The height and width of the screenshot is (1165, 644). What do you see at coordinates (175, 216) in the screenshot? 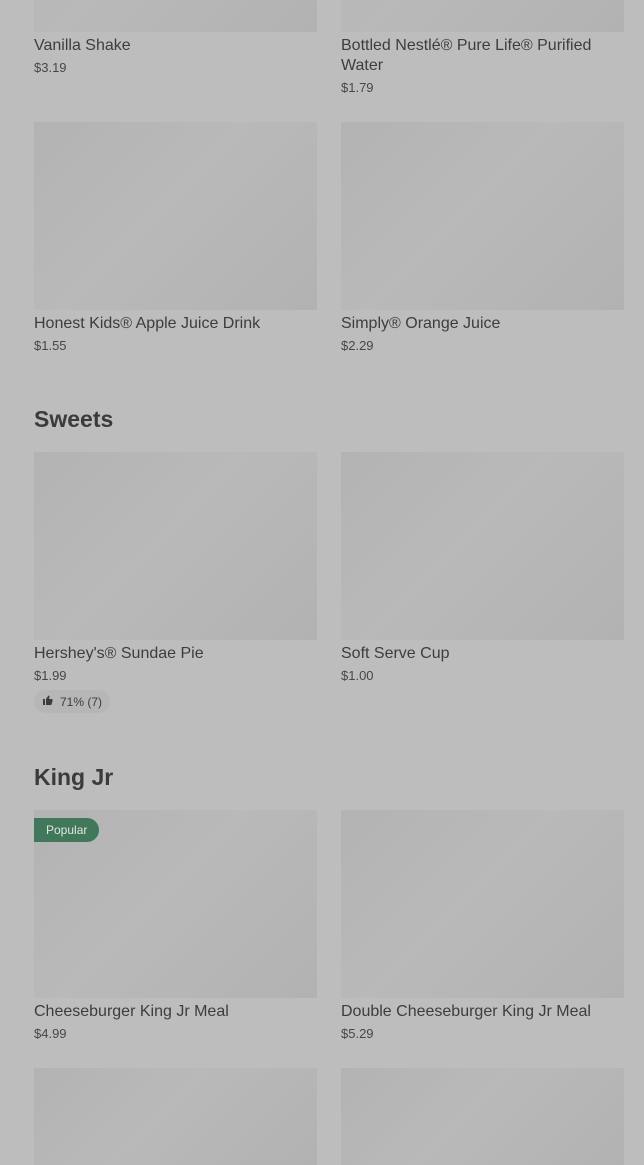
I see `item-image-apple-juice` at bounding box center [175, 216].